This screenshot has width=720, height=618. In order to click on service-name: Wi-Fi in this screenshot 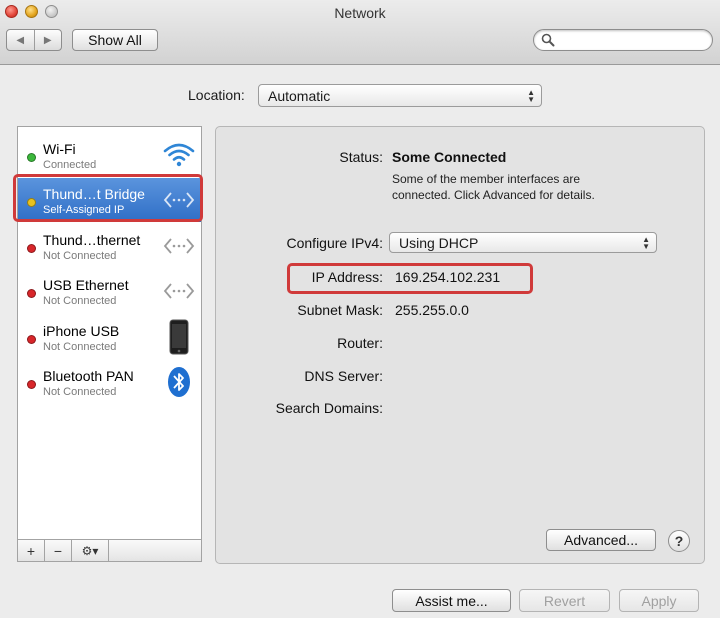, I will do `click(59, 149)`.